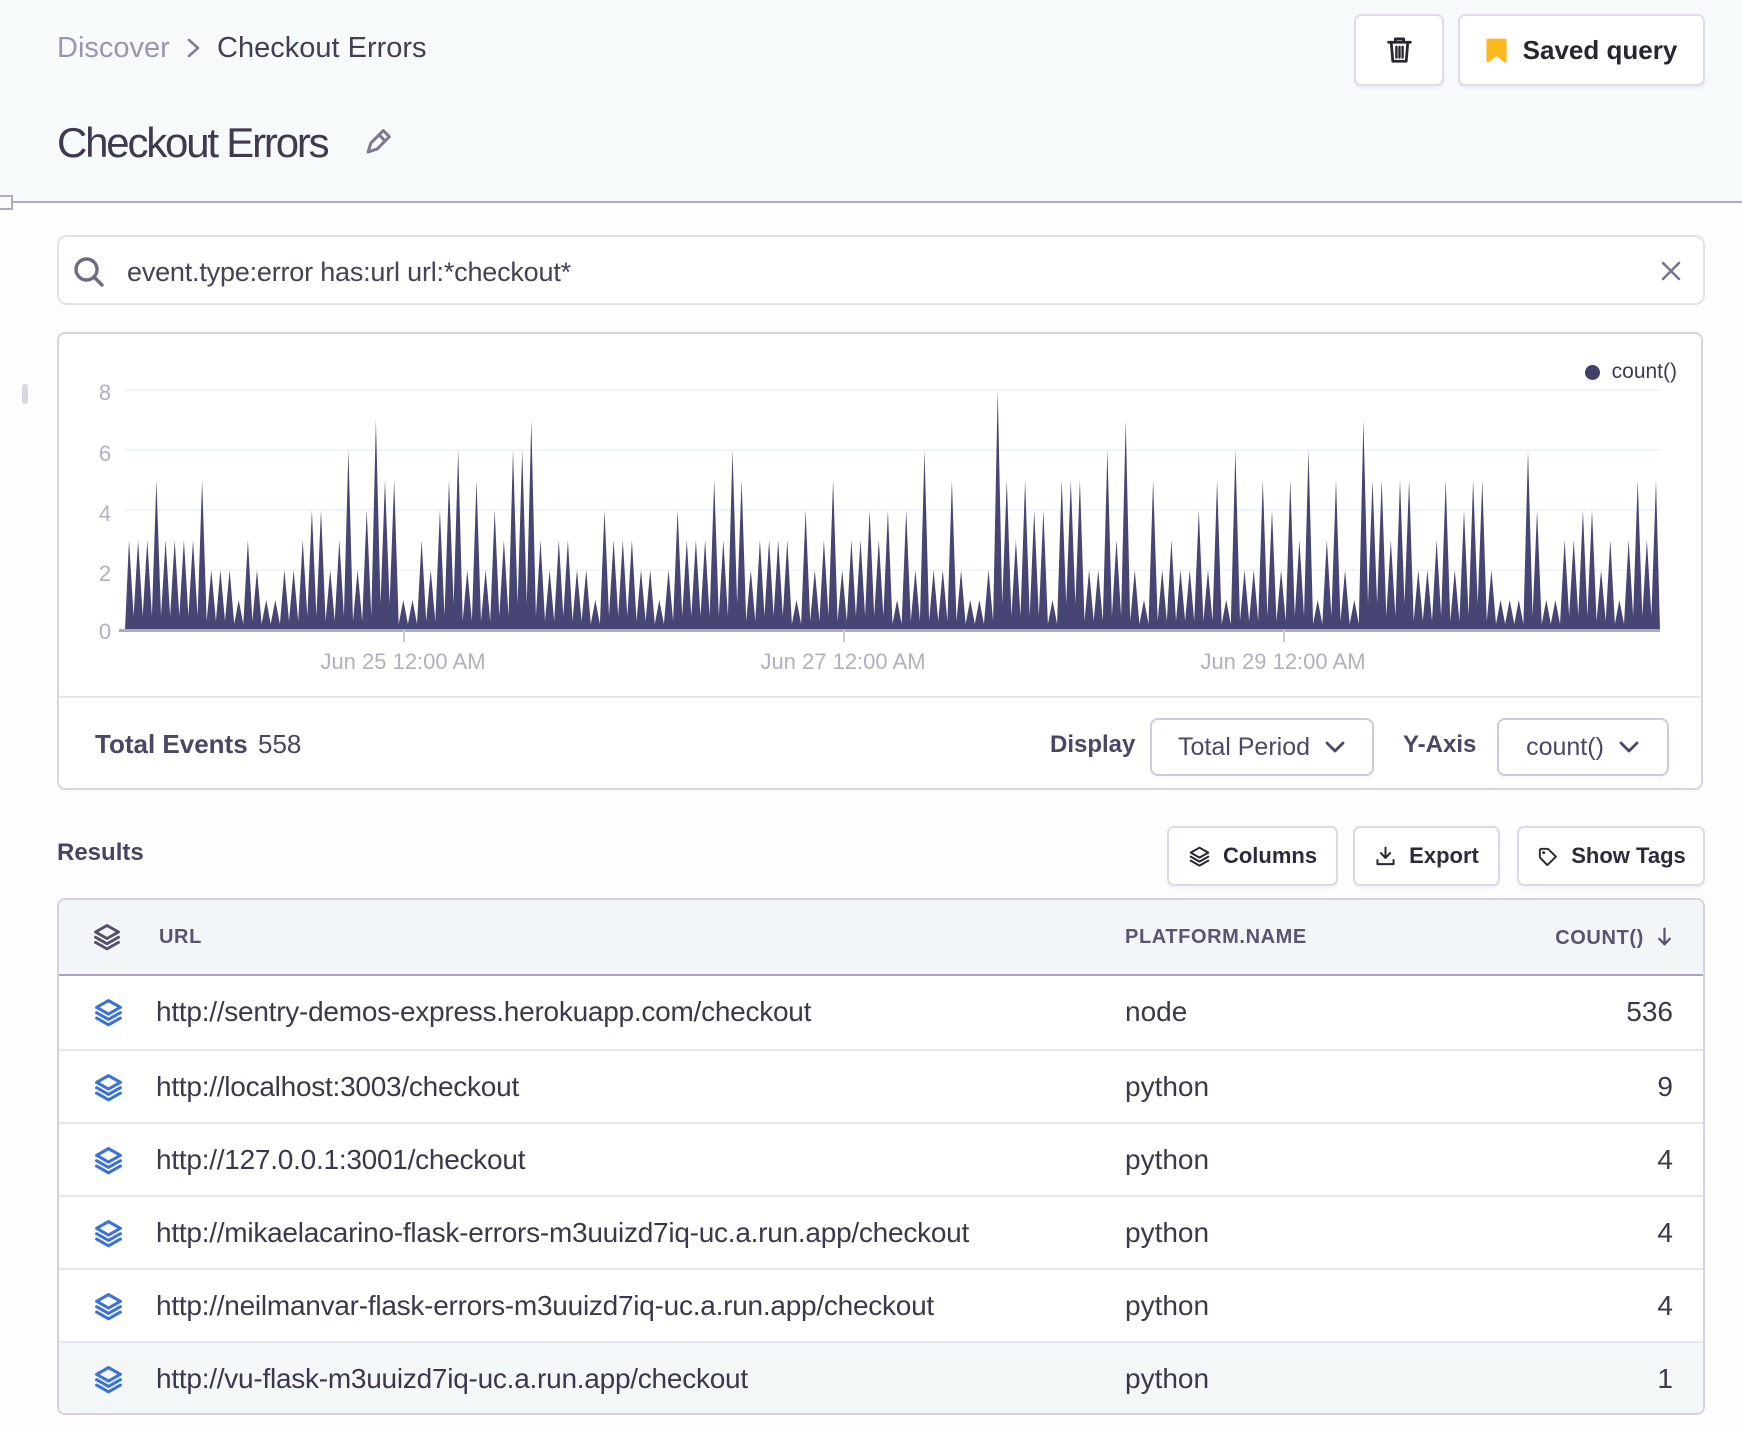  What do you see at coordinates (1282, 661) in the screenshot?
I see `svg-text: Jun 29 12:00 AM` at bounding box center [1282, 661].